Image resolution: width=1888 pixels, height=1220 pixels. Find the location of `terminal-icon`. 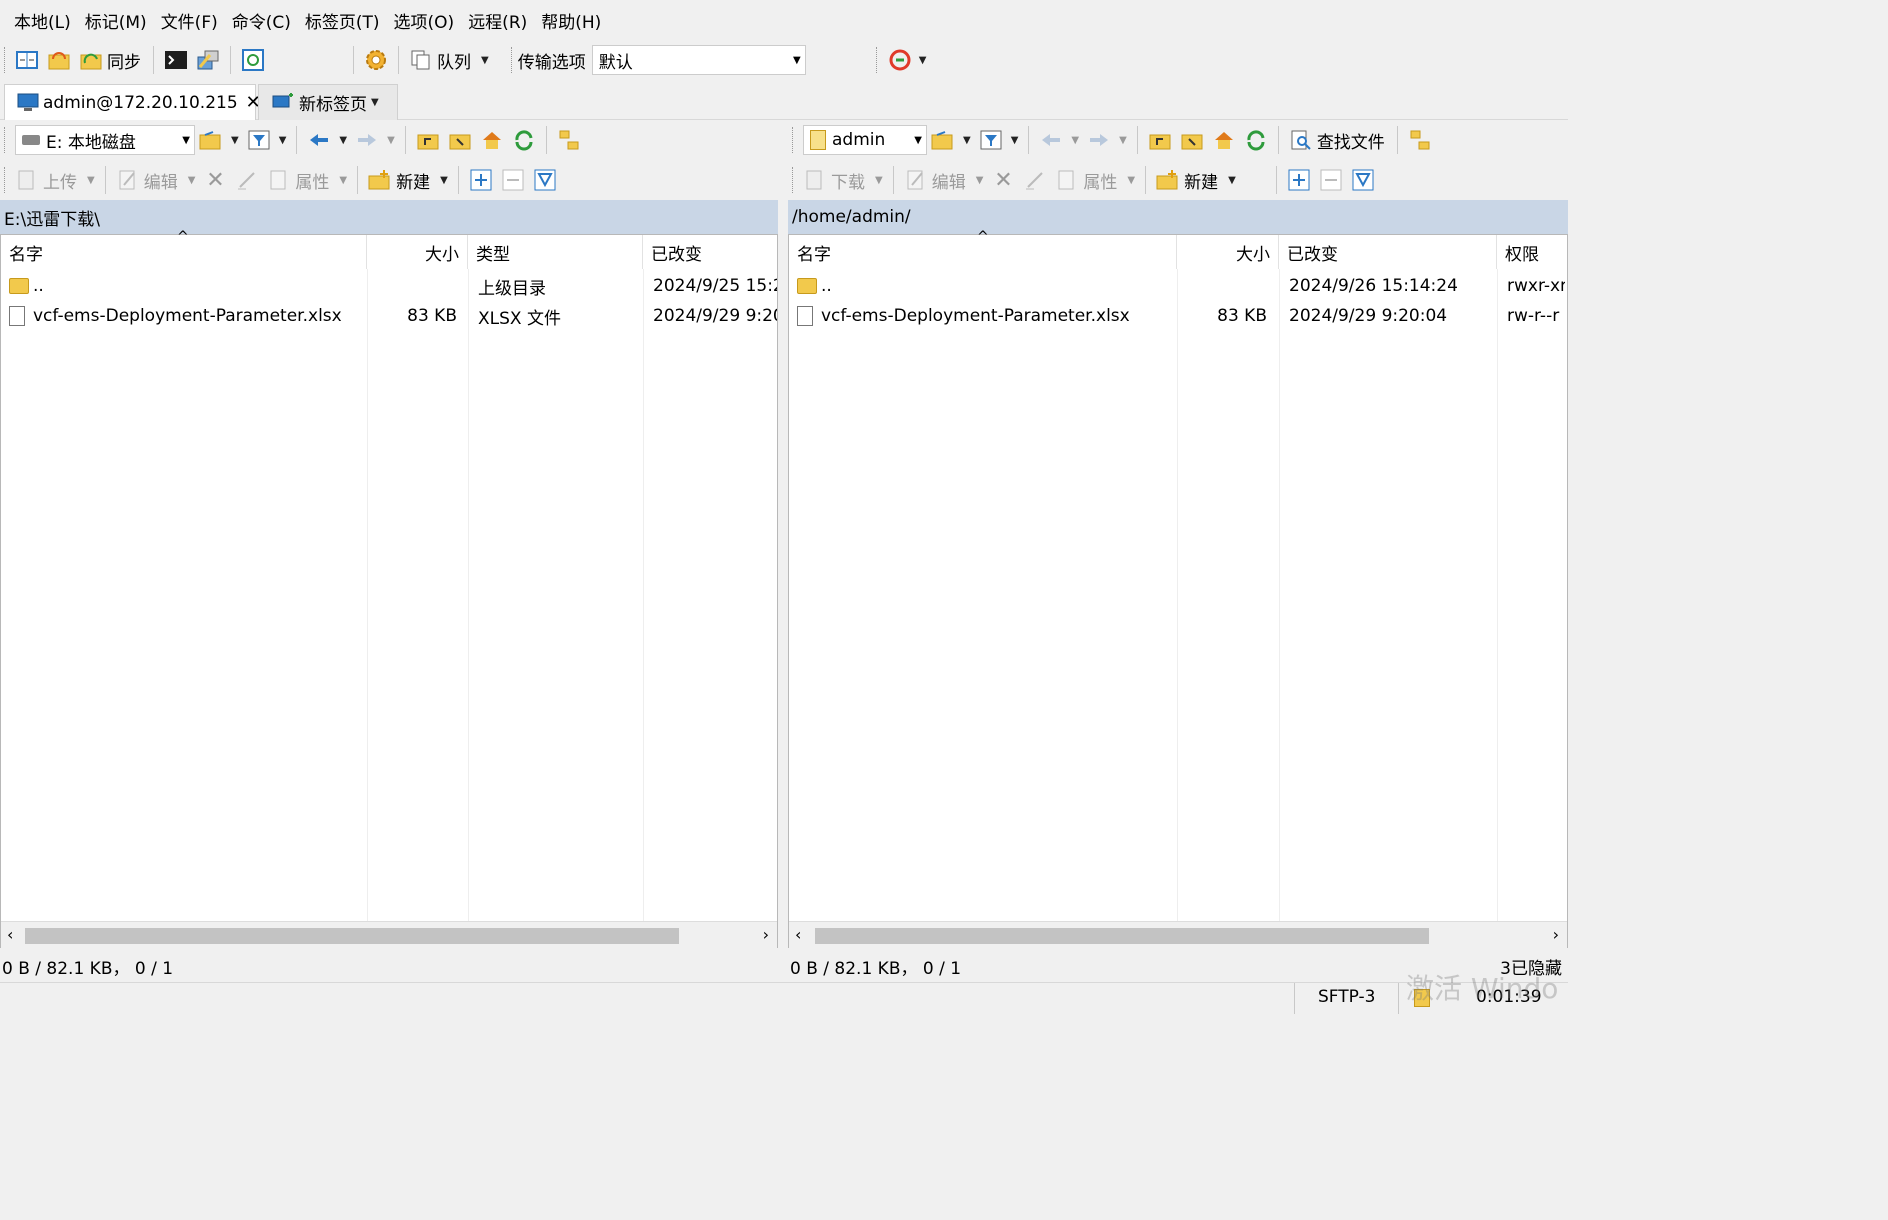

terminal-icon is located at coordinates (176, 60).